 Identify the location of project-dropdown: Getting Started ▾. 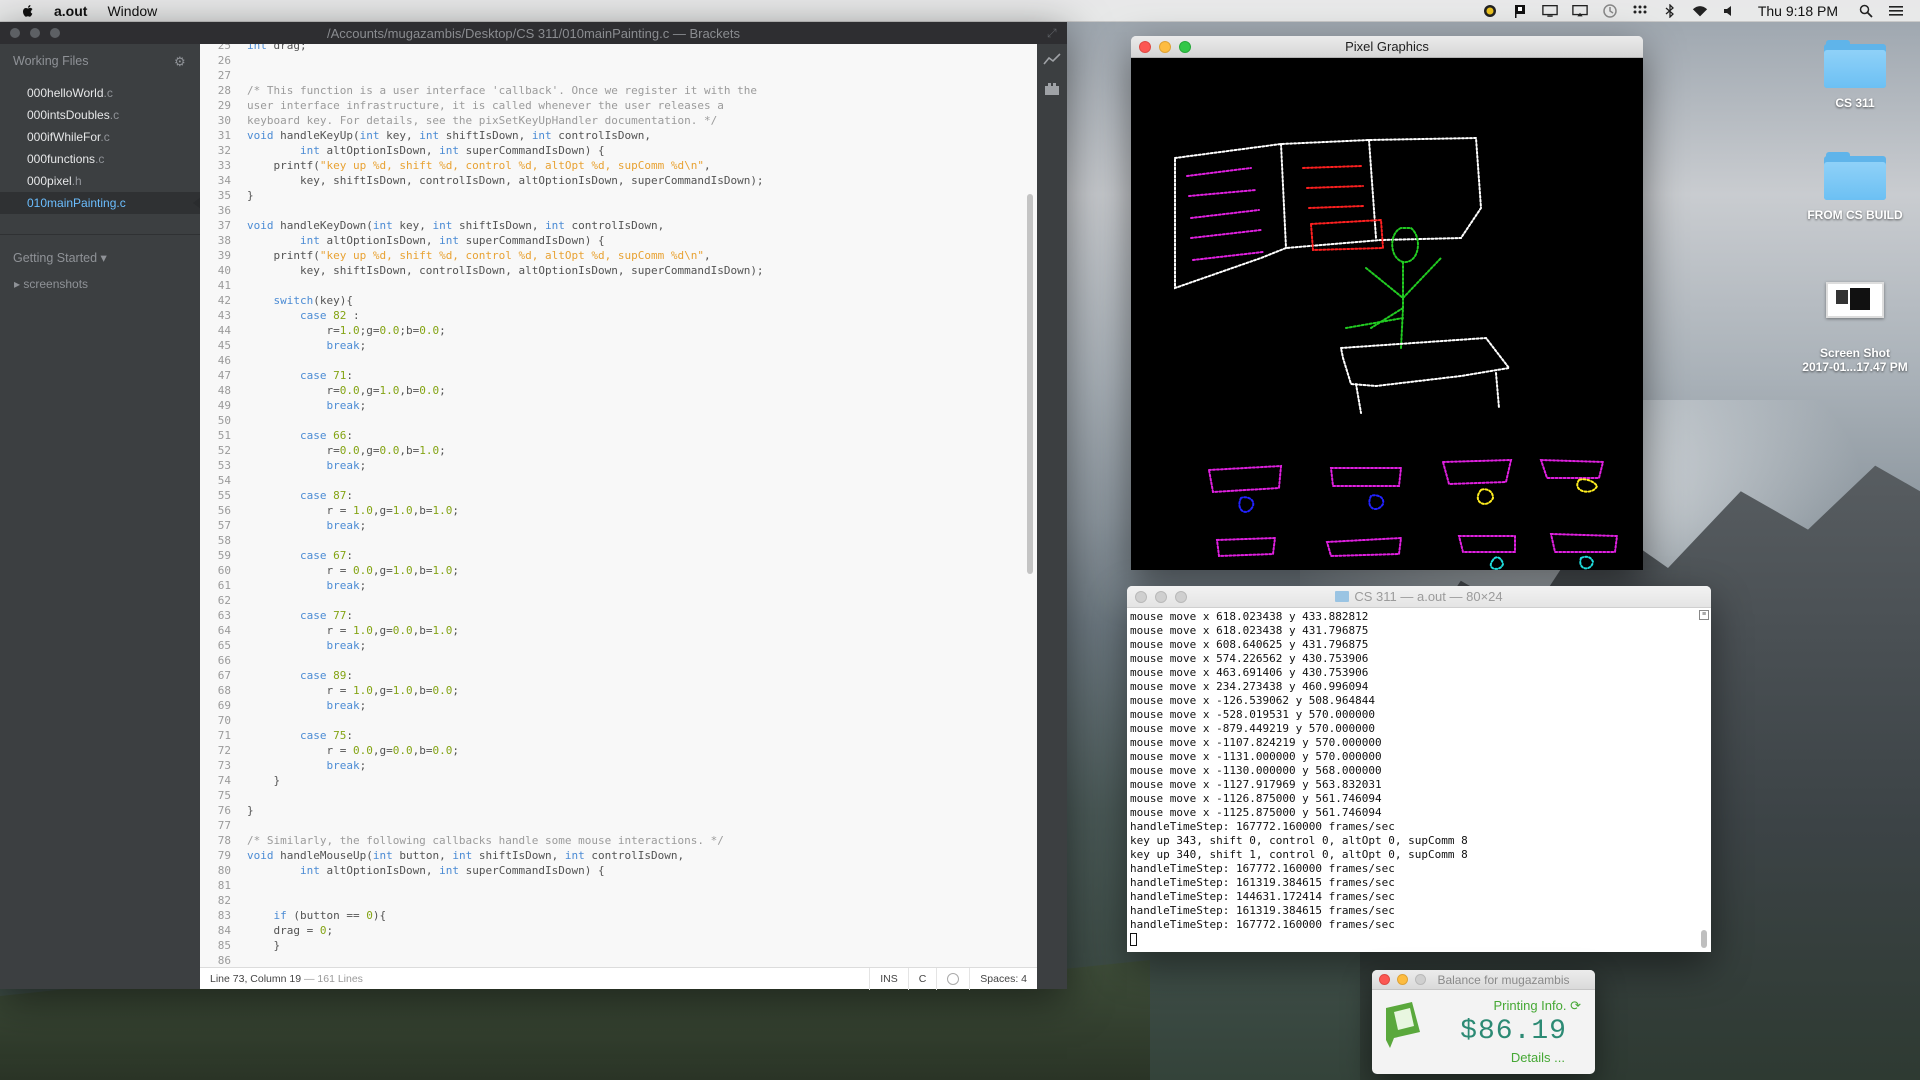
(100, 258).